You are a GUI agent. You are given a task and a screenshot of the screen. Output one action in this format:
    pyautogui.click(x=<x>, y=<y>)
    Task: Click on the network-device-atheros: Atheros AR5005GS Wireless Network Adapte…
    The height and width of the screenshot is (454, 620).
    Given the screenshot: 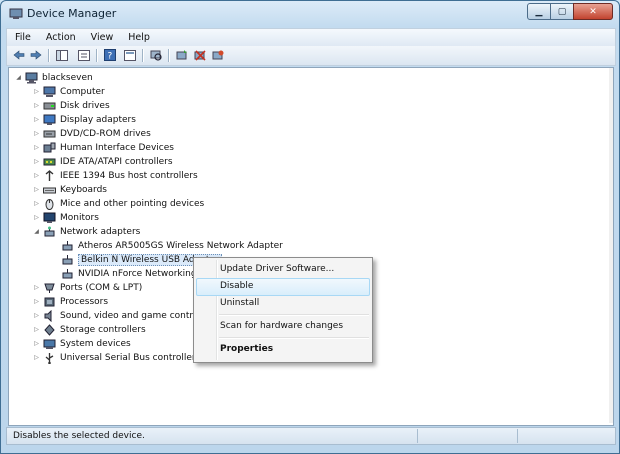 What is the action you would take?
    pyautogui.click(x=172, y=245)
    